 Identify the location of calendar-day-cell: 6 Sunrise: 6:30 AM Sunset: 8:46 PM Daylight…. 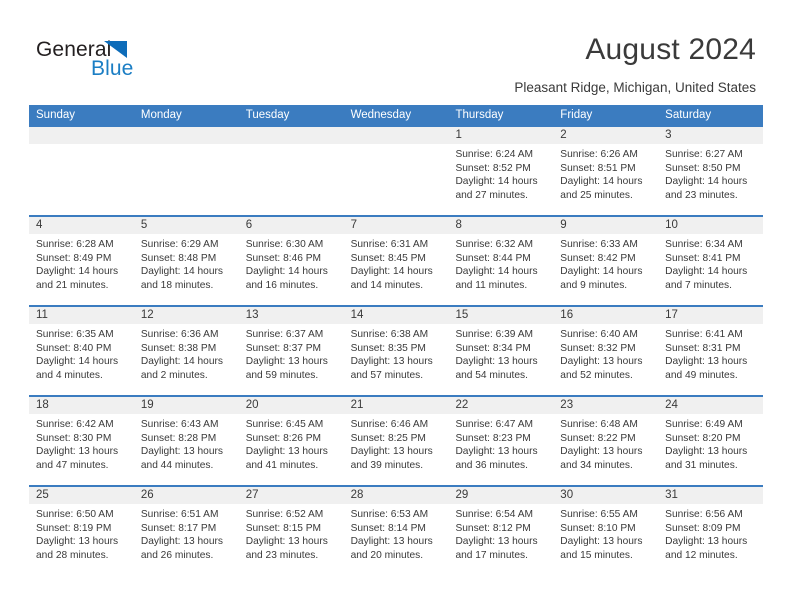
(291, 261).